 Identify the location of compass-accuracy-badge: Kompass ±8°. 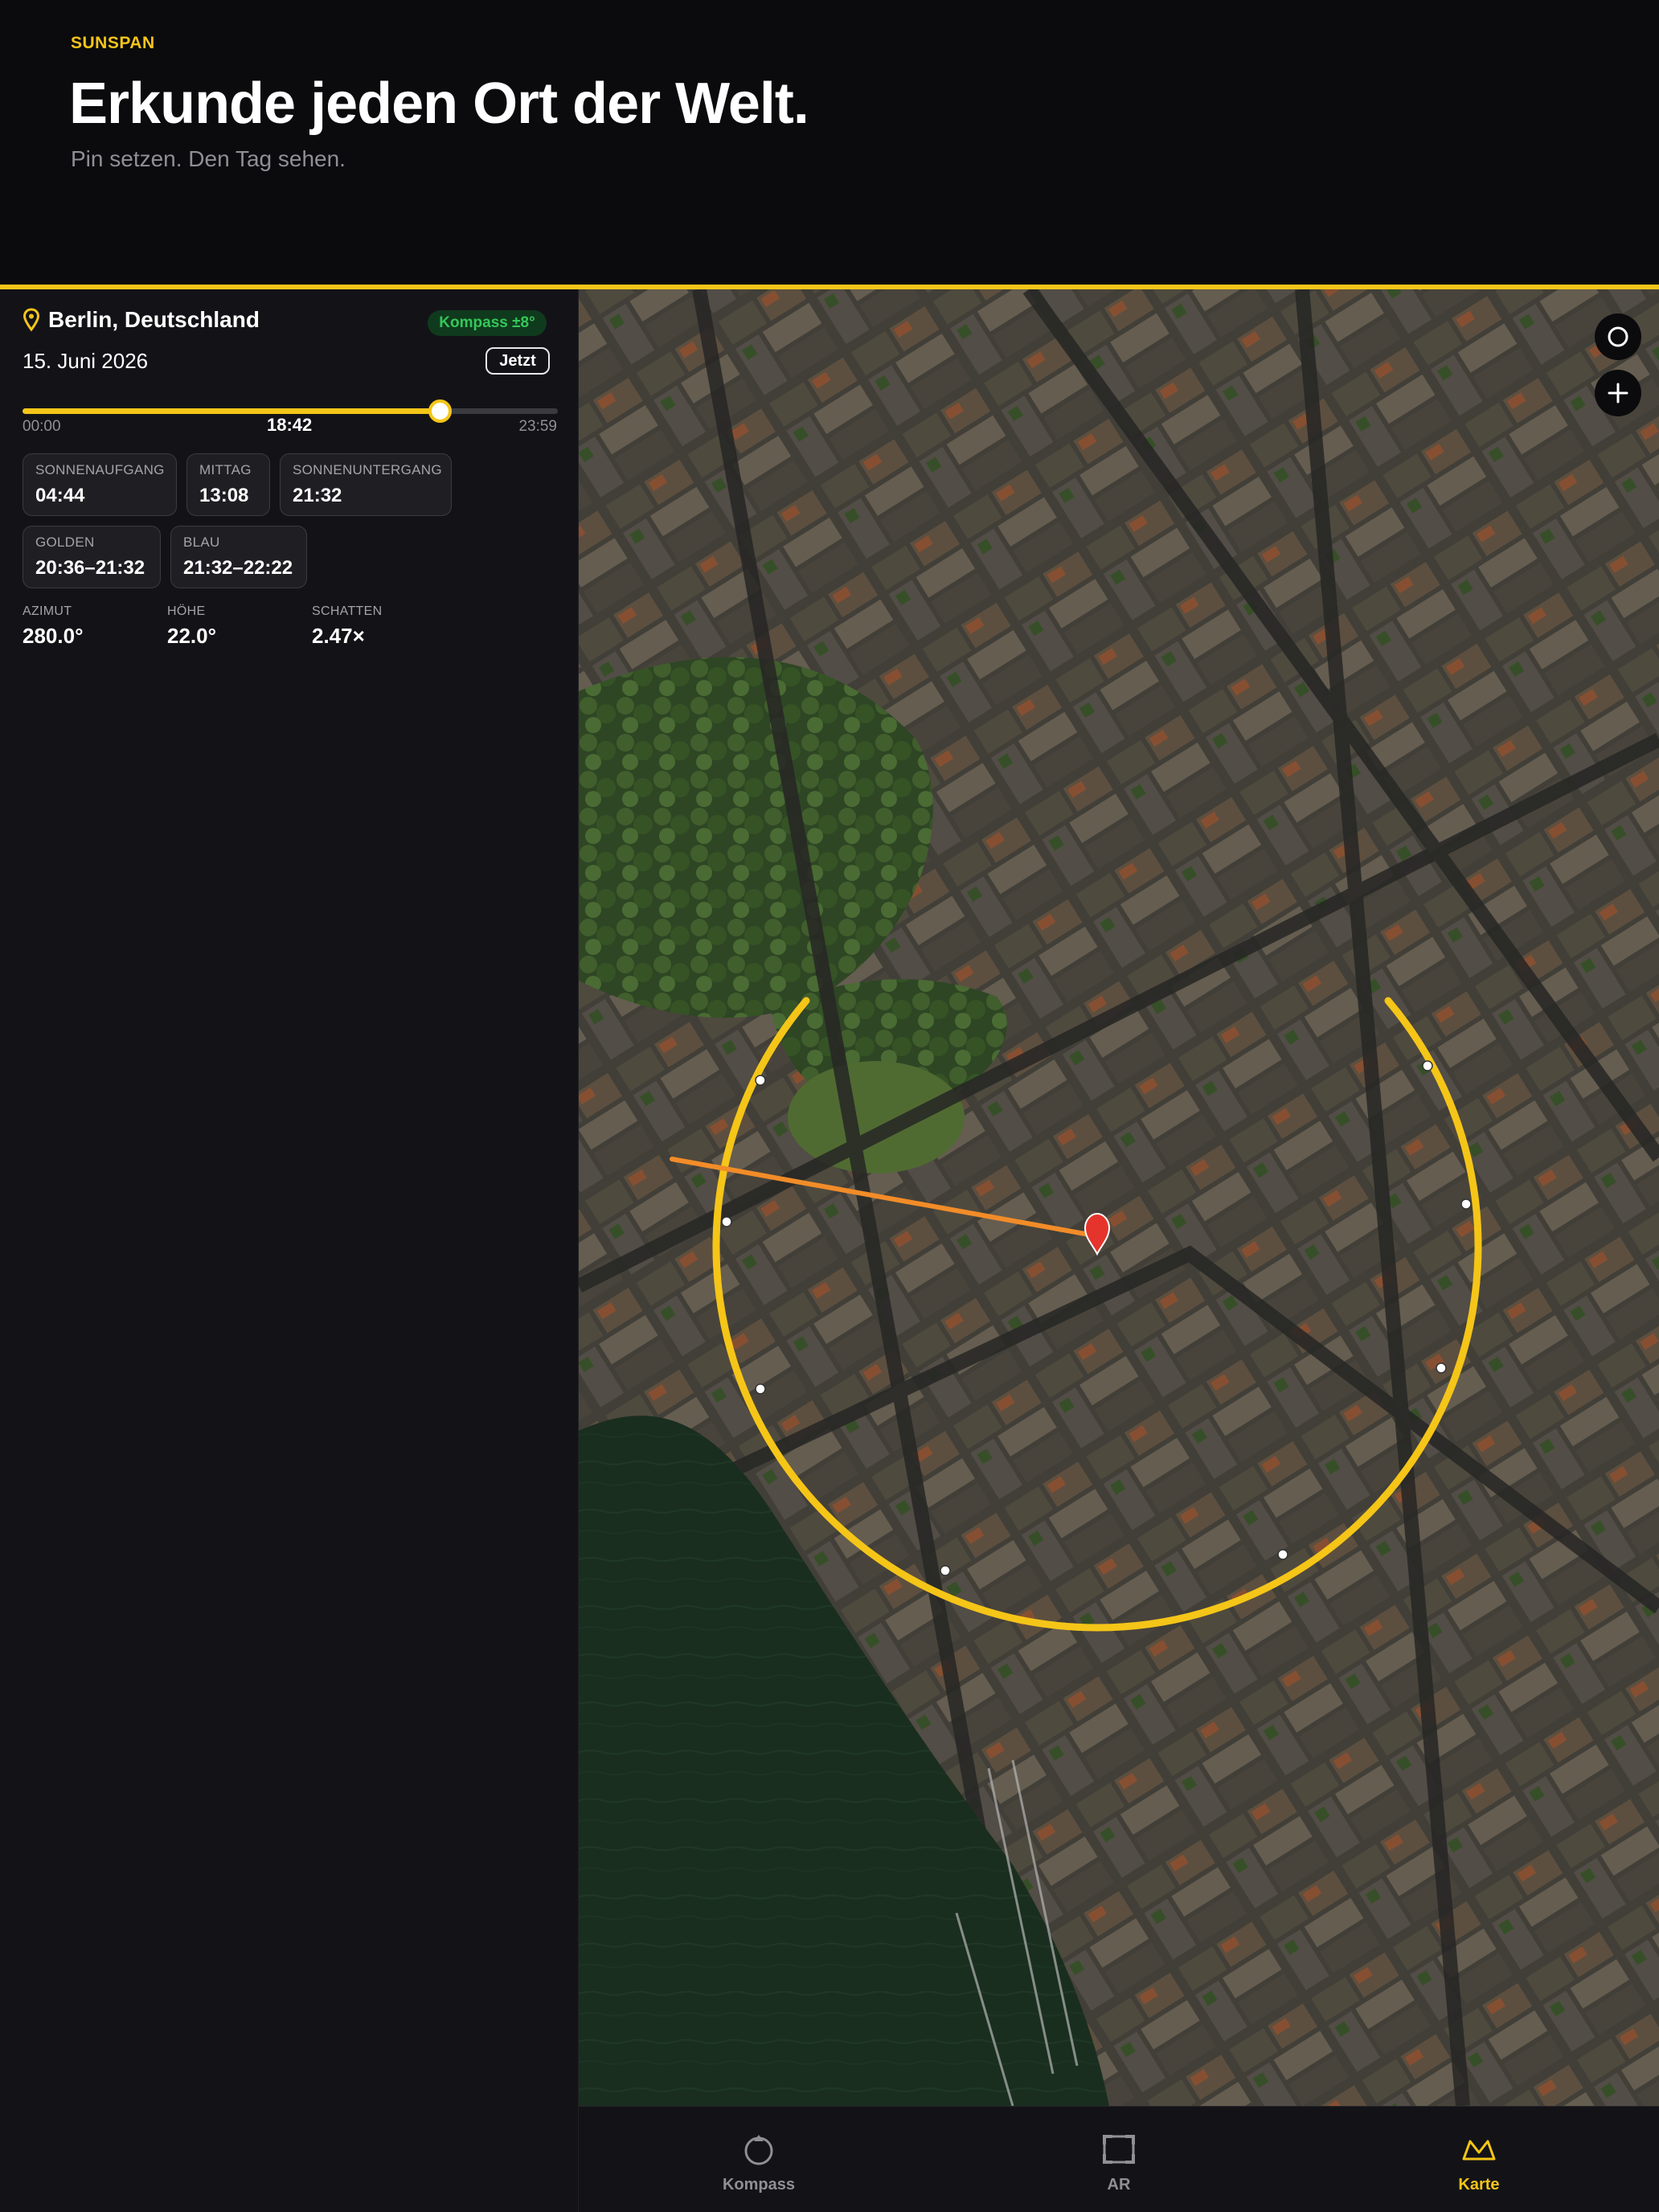
(487, 323).